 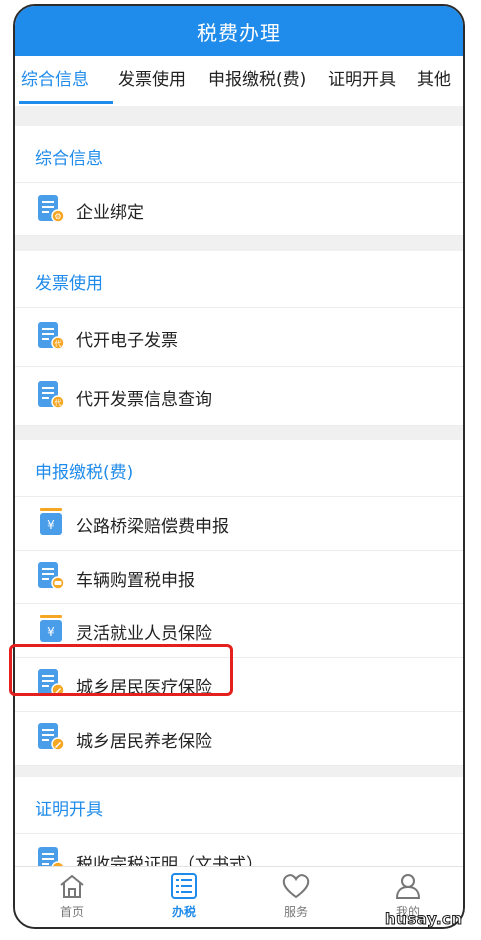 What do you see at coordinates (239, 524) in the screenshot?
I see `list-item-road-bridge-fee: ¥ 公路桥梁赔偿费申报` at bounding box center [239, 524].